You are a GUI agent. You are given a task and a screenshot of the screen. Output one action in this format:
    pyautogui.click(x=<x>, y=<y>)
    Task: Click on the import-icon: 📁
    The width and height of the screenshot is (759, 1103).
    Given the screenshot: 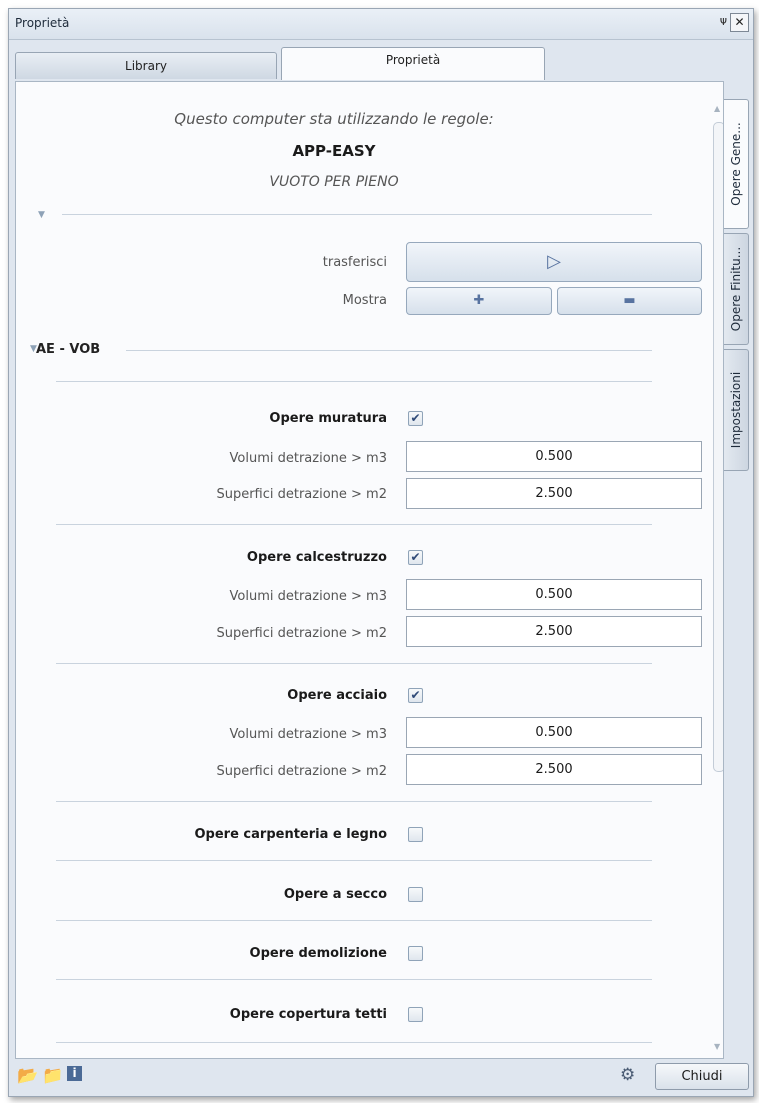 What is the action you would take?
    pyautogui.click(x=52, y=1076)
    